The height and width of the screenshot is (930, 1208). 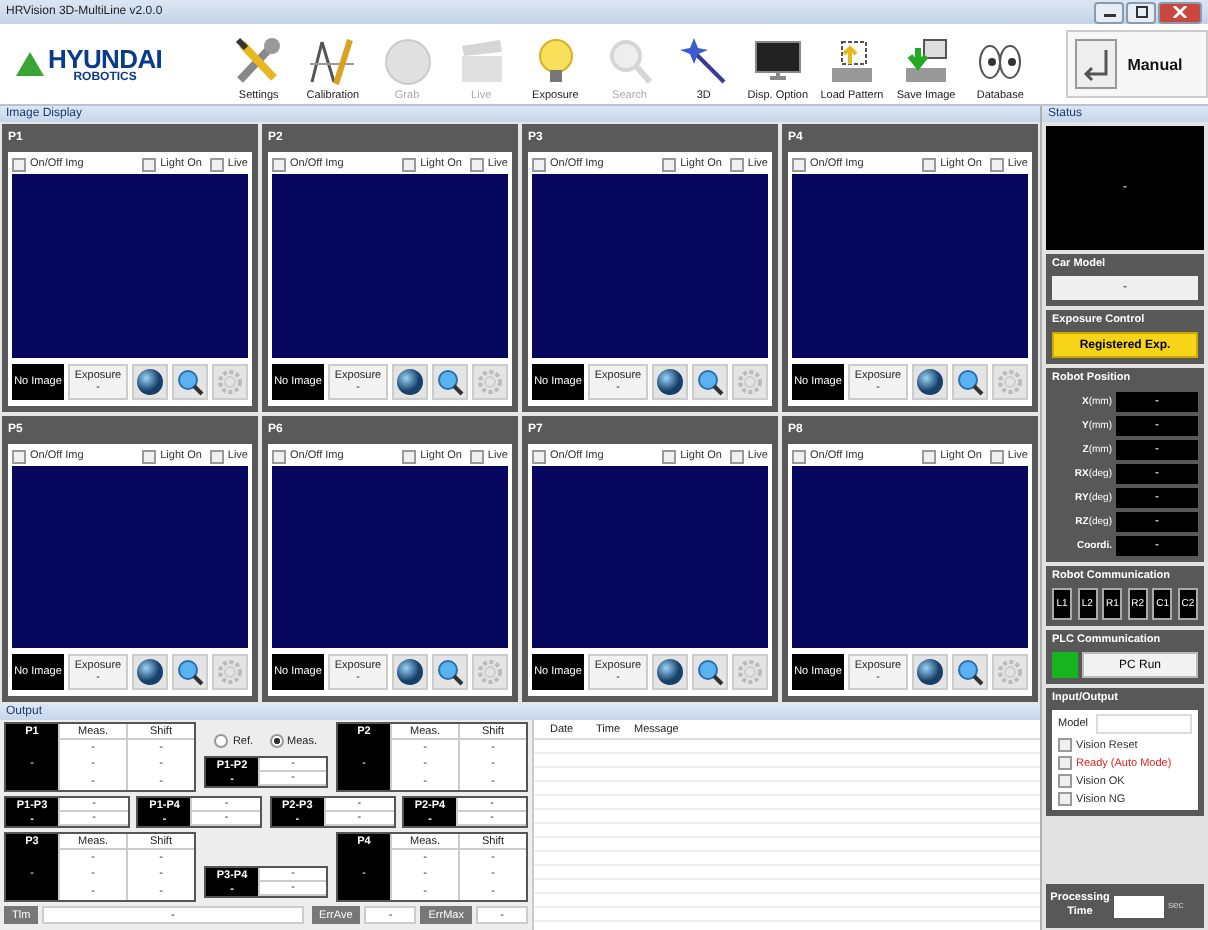 I want to click on logo-triangle-icon, so click(x=30, y=64).